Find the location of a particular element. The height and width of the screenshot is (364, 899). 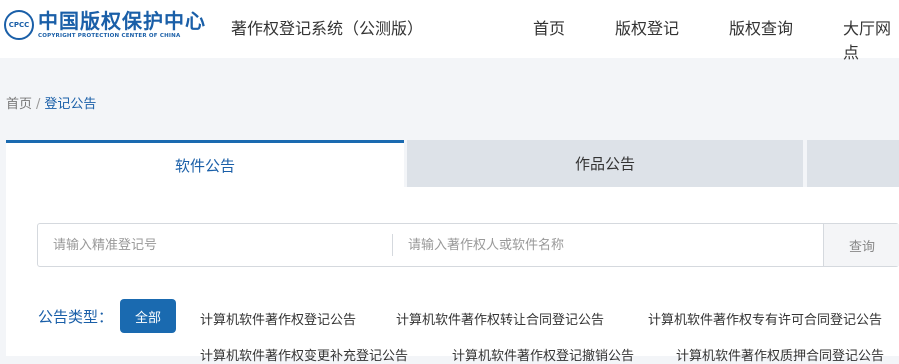

nav-copyright-query: 版权查询 is located at coordinates (761, 27).